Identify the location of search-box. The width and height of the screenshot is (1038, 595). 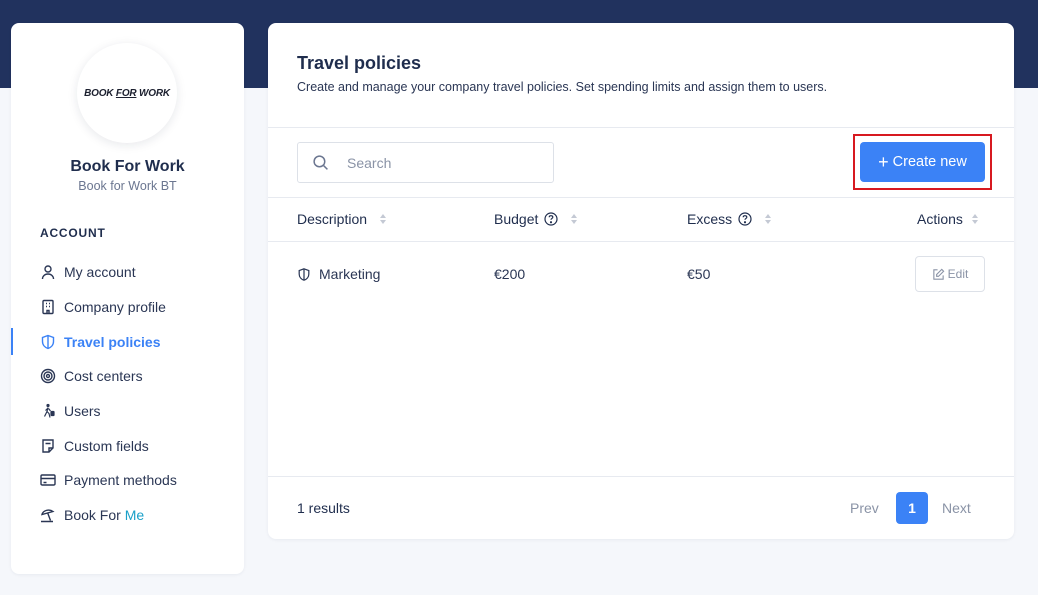
(425, 162).